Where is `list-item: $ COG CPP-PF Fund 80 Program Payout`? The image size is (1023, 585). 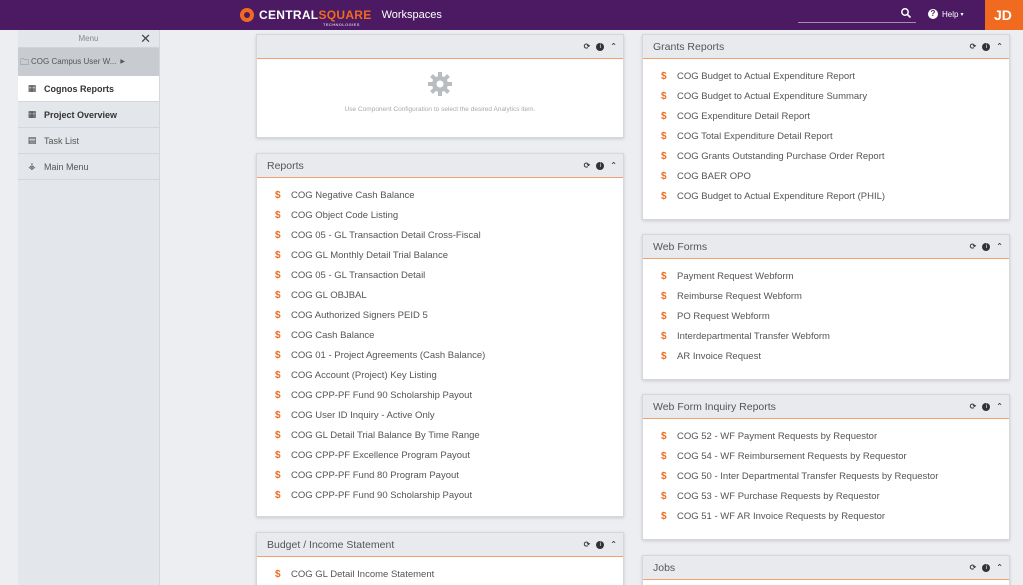
list-item: $ COG CPP-PF Fund 80 Program Payout is located at coordinates (449, 476).